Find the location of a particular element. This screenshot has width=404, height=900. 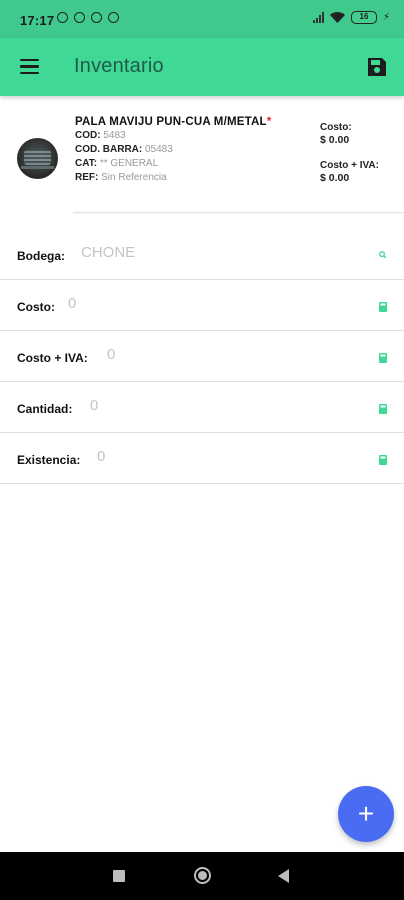

cantidad-field: 0 is located at coordinates (94, 405).